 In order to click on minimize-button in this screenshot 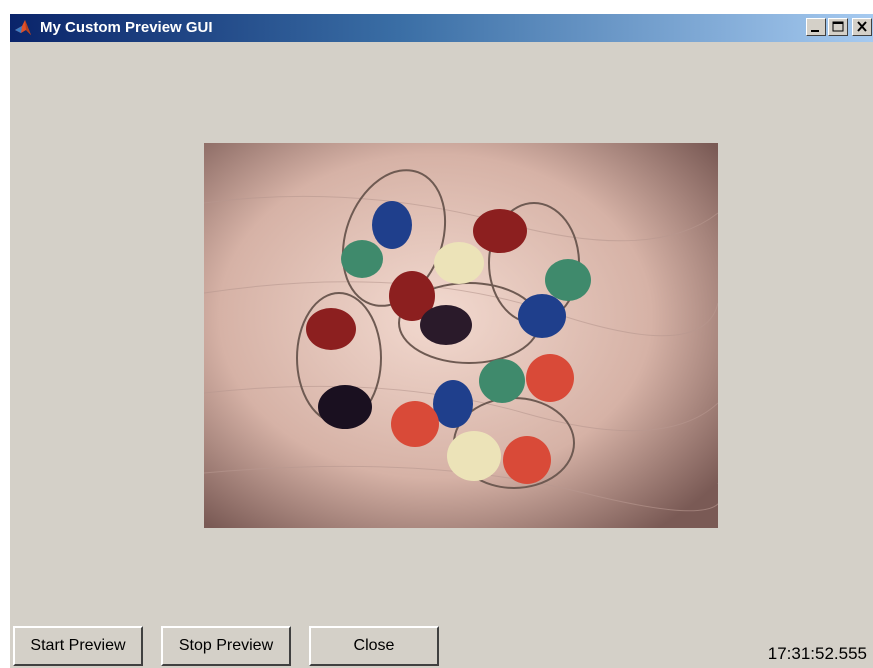, I will do `click(816, 27)`.